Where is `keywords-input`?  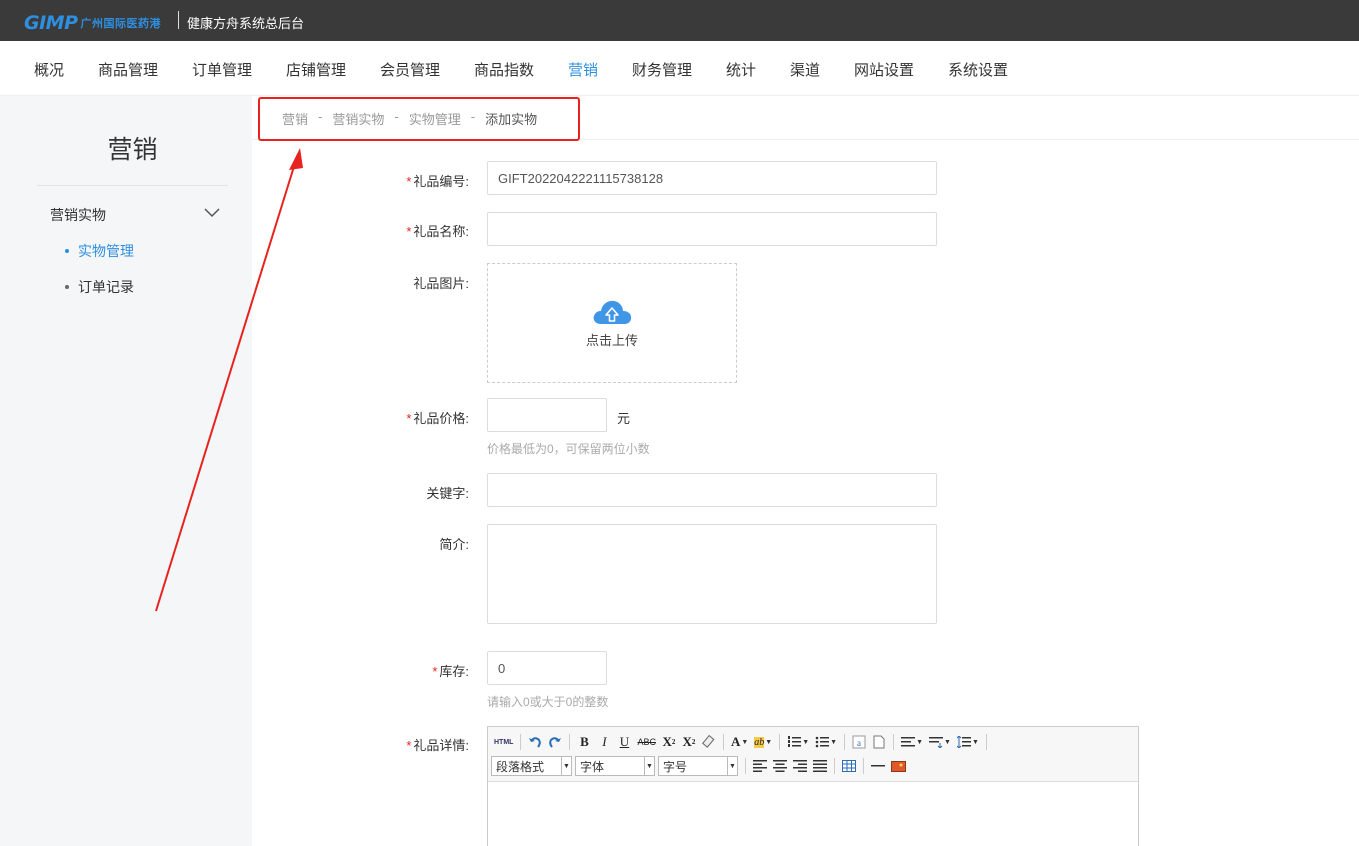 keywords-input is located at coordinates (712, 490).